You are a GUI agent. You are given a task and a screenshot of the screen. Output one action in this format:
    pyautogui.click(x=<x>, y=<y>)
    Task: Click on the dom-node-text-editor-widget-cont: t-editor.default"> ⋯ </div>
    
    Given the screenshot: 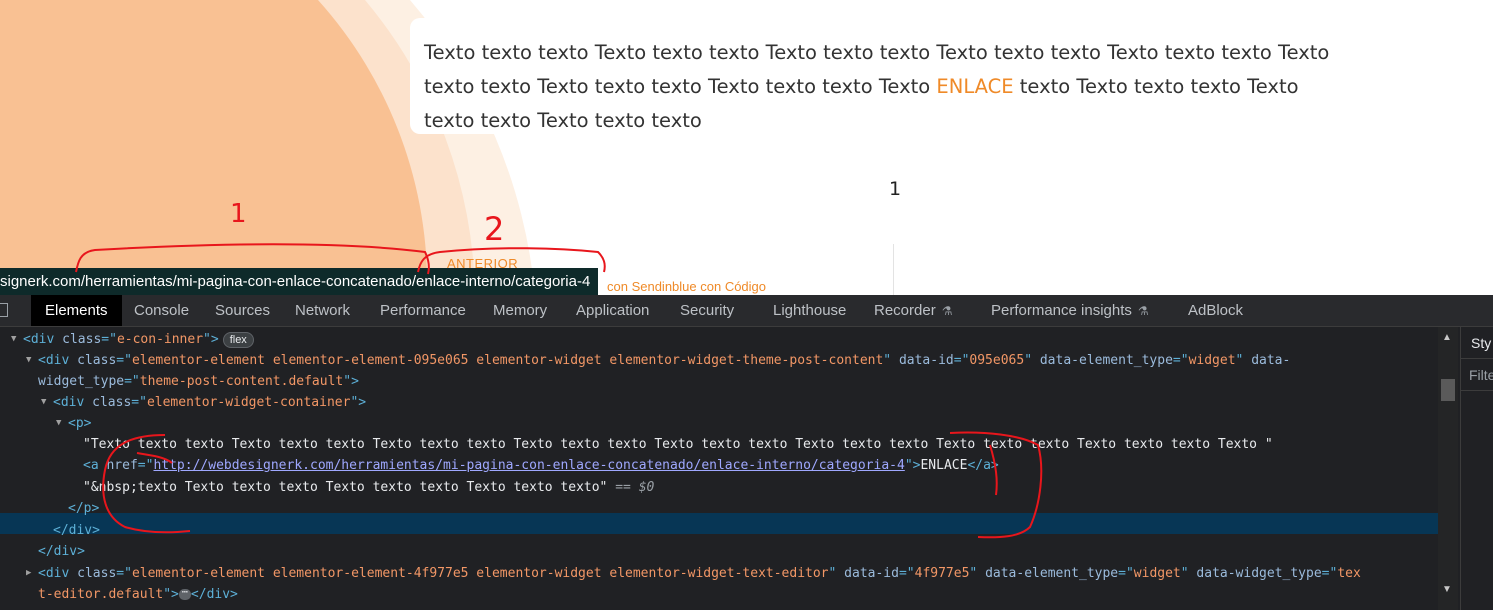 What is the action you would take?
    pyautogui.click(x=138, y=594)
    